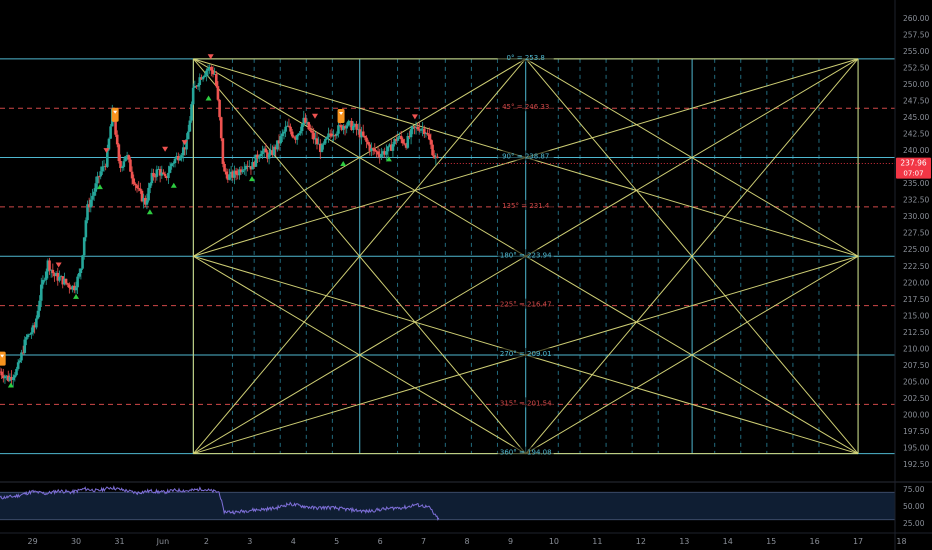 The image size is (932, 550). I want to click on time-tick-label: 3, so click(249, 541).